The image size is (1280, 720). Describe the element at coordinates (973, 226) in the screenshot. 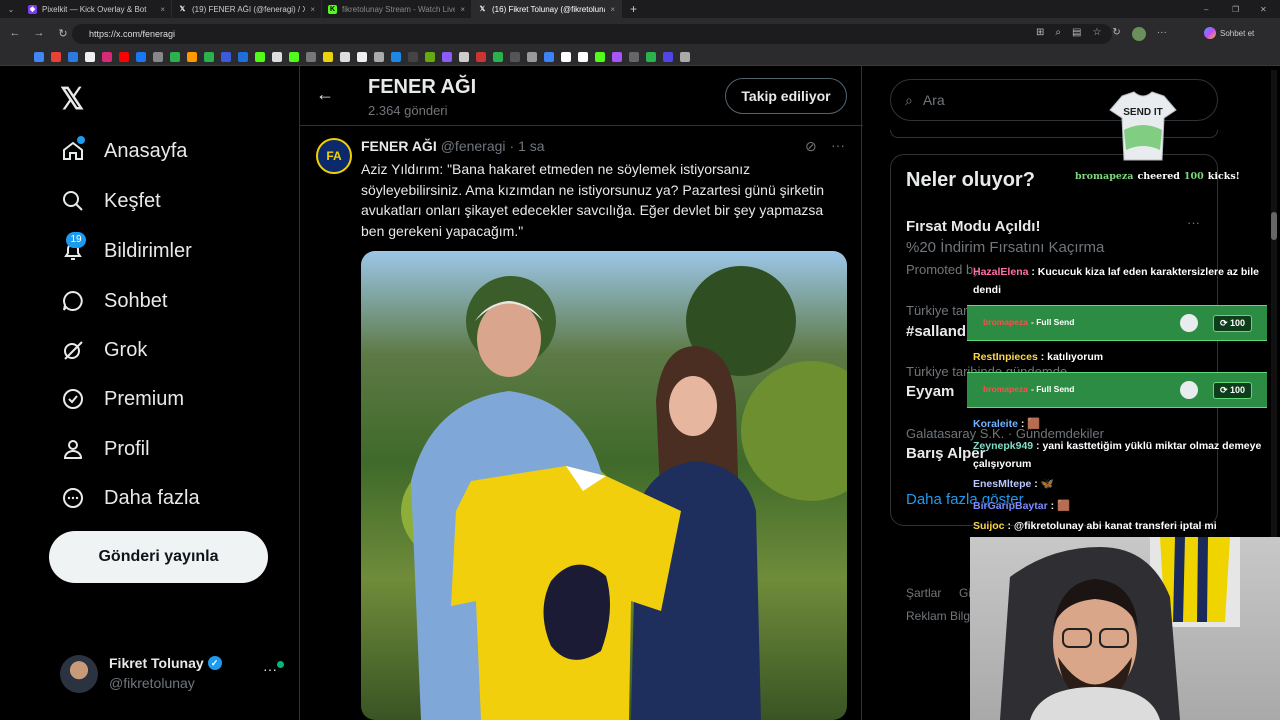

I see `promo-title: Fırsat Modu Açıldı!` at that location.